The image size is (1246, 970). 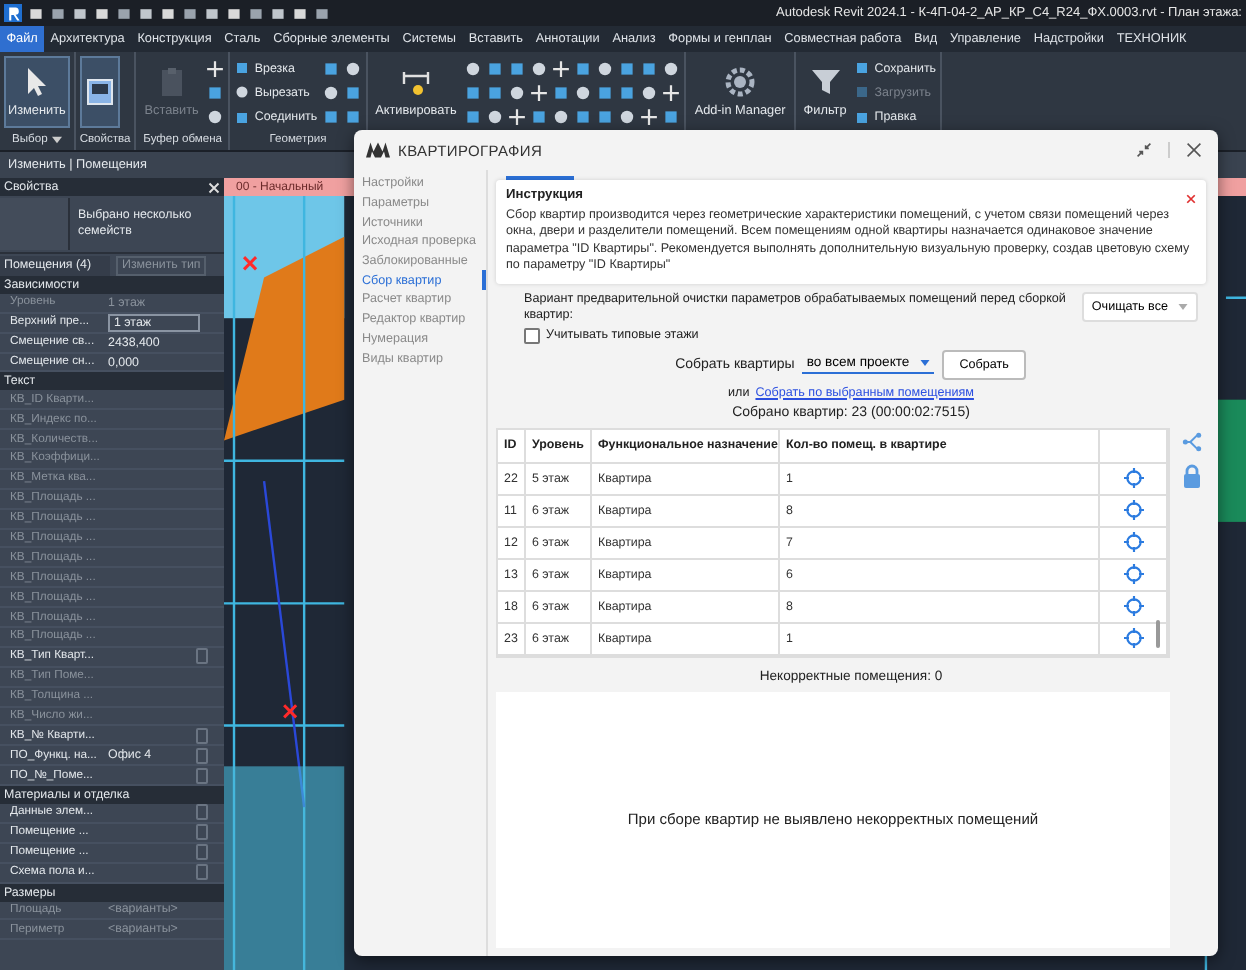 What do you see at coordinates (13, 13) in the screenshot?
I see `app-logo-icon` at bounding box center [13, 13].